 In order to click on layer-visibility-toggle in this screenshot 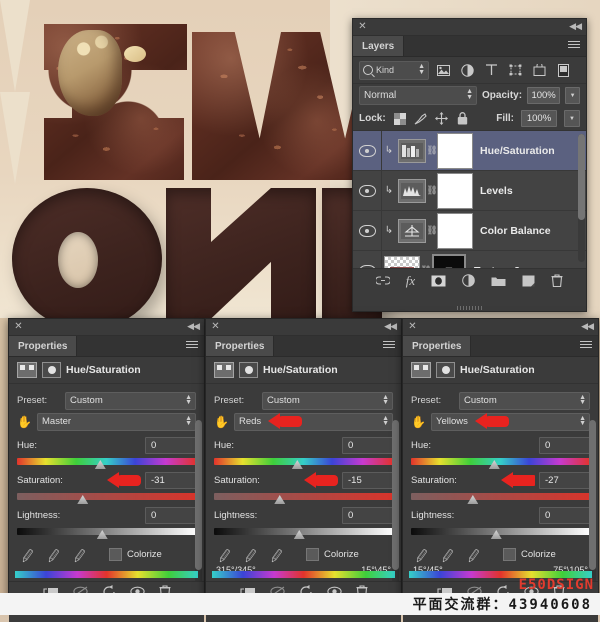, I will do `click(367, 150)`.